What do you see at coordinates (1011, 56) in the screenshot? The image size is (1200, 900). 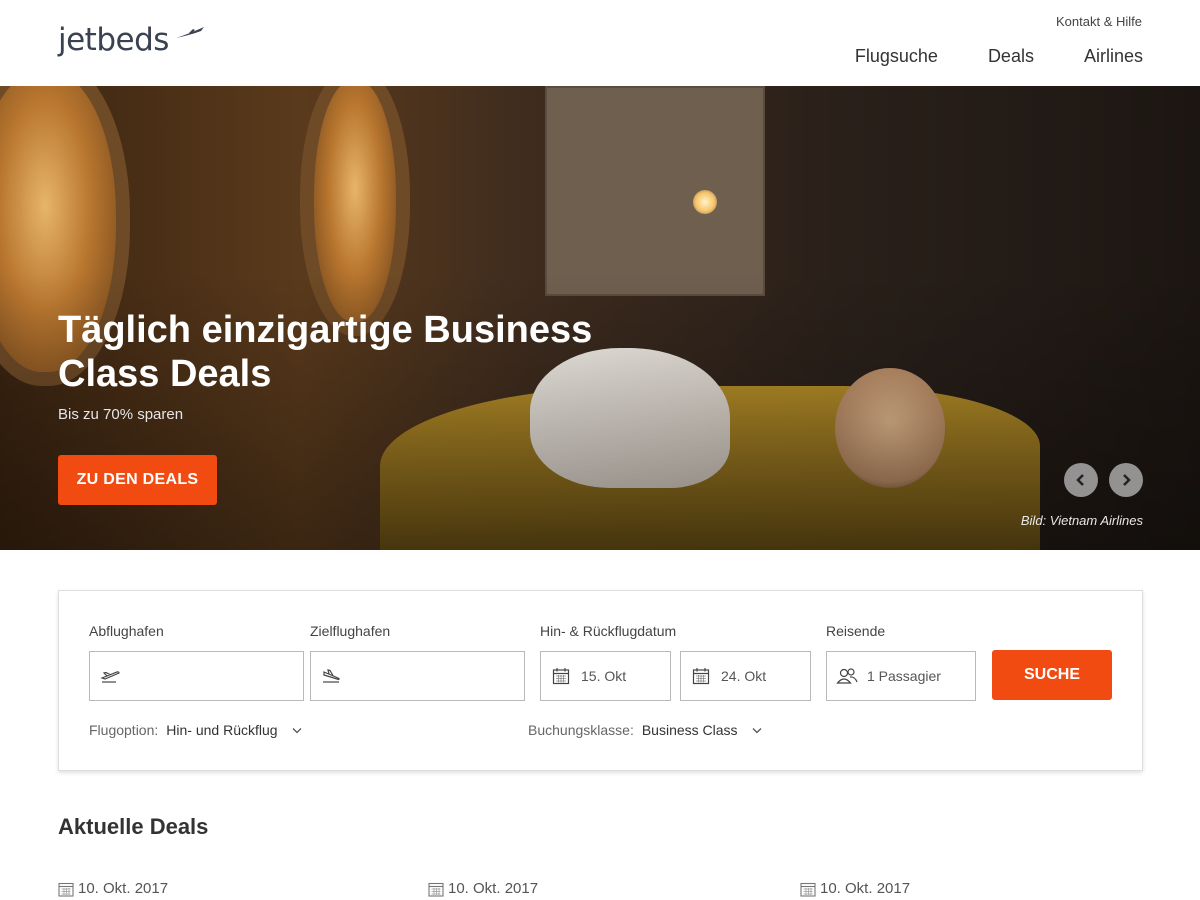 I see `nav-deals: Deals` at bounding box center [1011, 56].